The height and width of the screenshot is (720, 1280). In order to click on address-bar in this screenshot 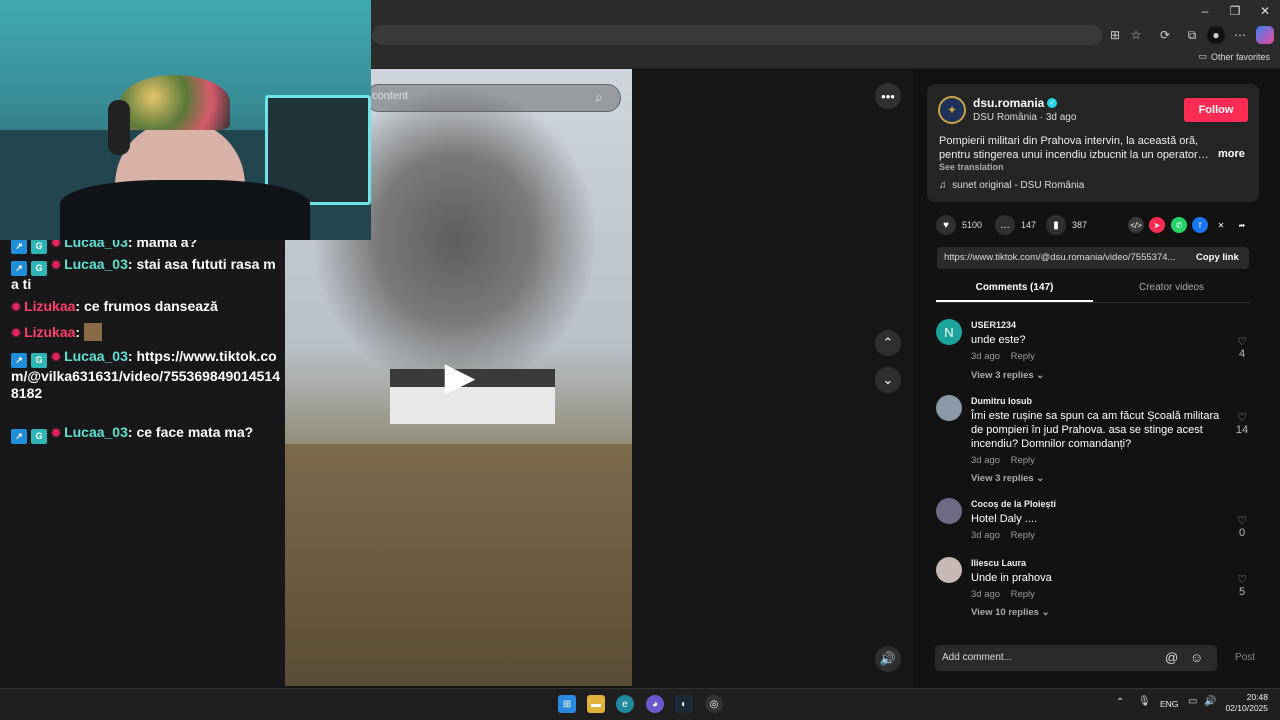, I will do `click(737, 35)`.